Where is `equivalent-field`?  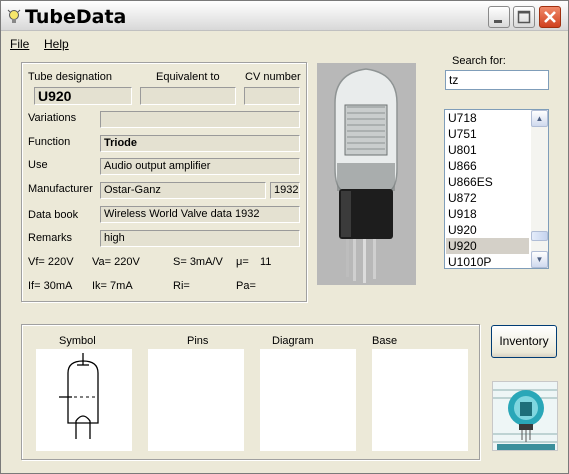 equivalent-field is located at coordinates (188, 96).